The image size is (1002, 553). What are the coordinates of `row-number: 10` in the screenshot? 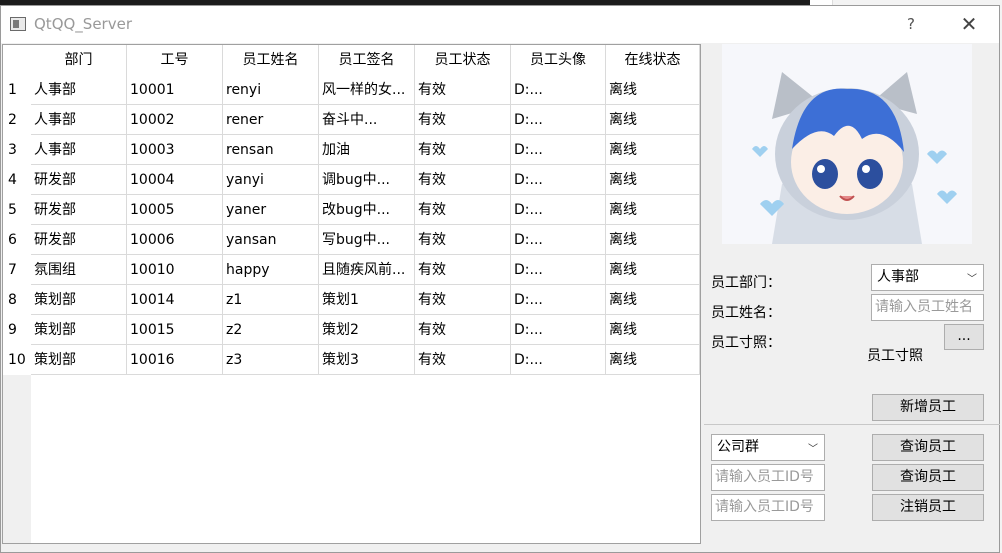 It's located at (17, 360).